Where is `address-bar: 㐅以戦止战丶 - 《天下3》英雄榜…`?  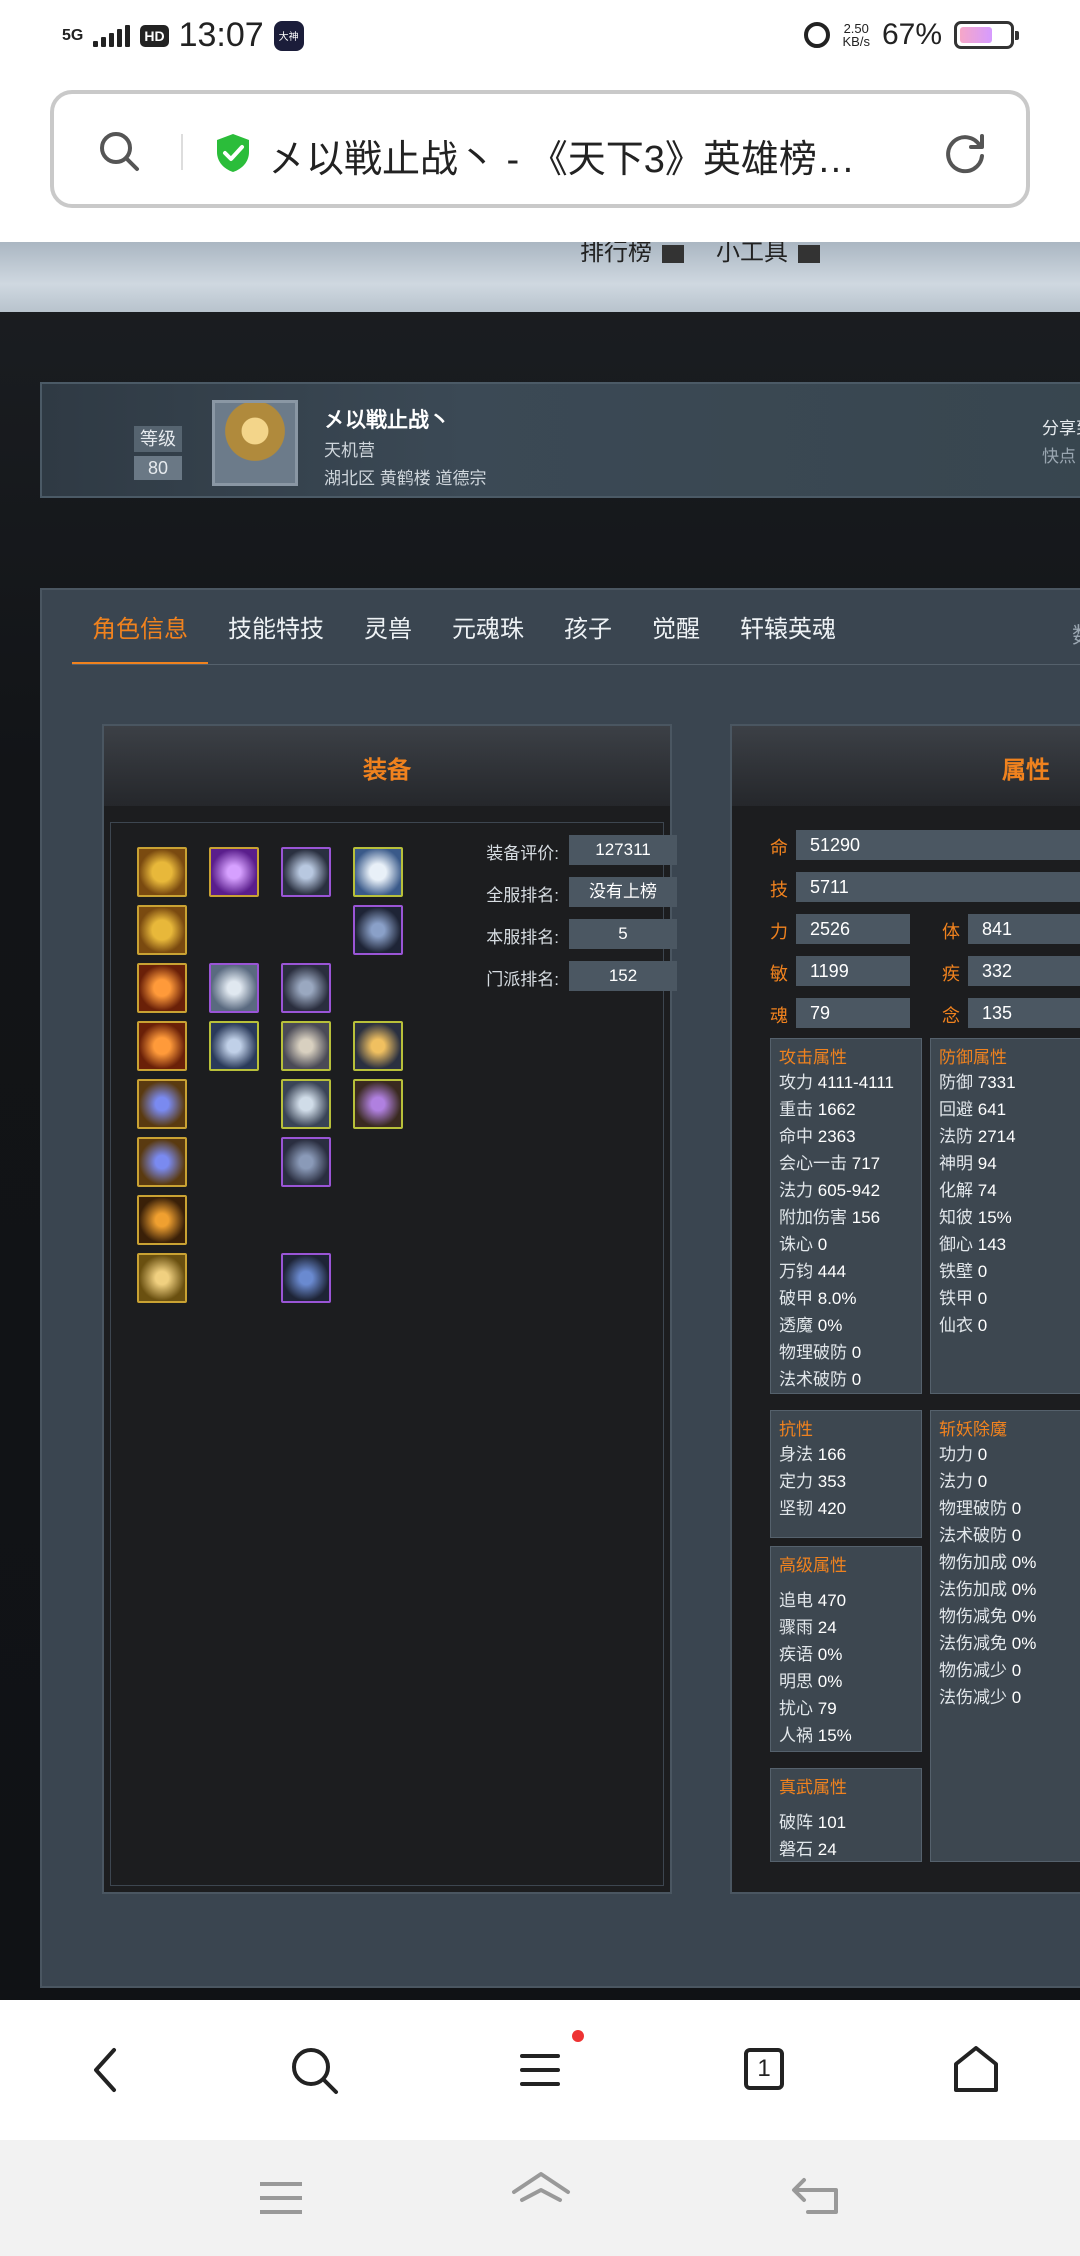 address-bar: 㐅以戦止战丶 - 《天下3》英雄榜… is located at coordinates (540, 149).